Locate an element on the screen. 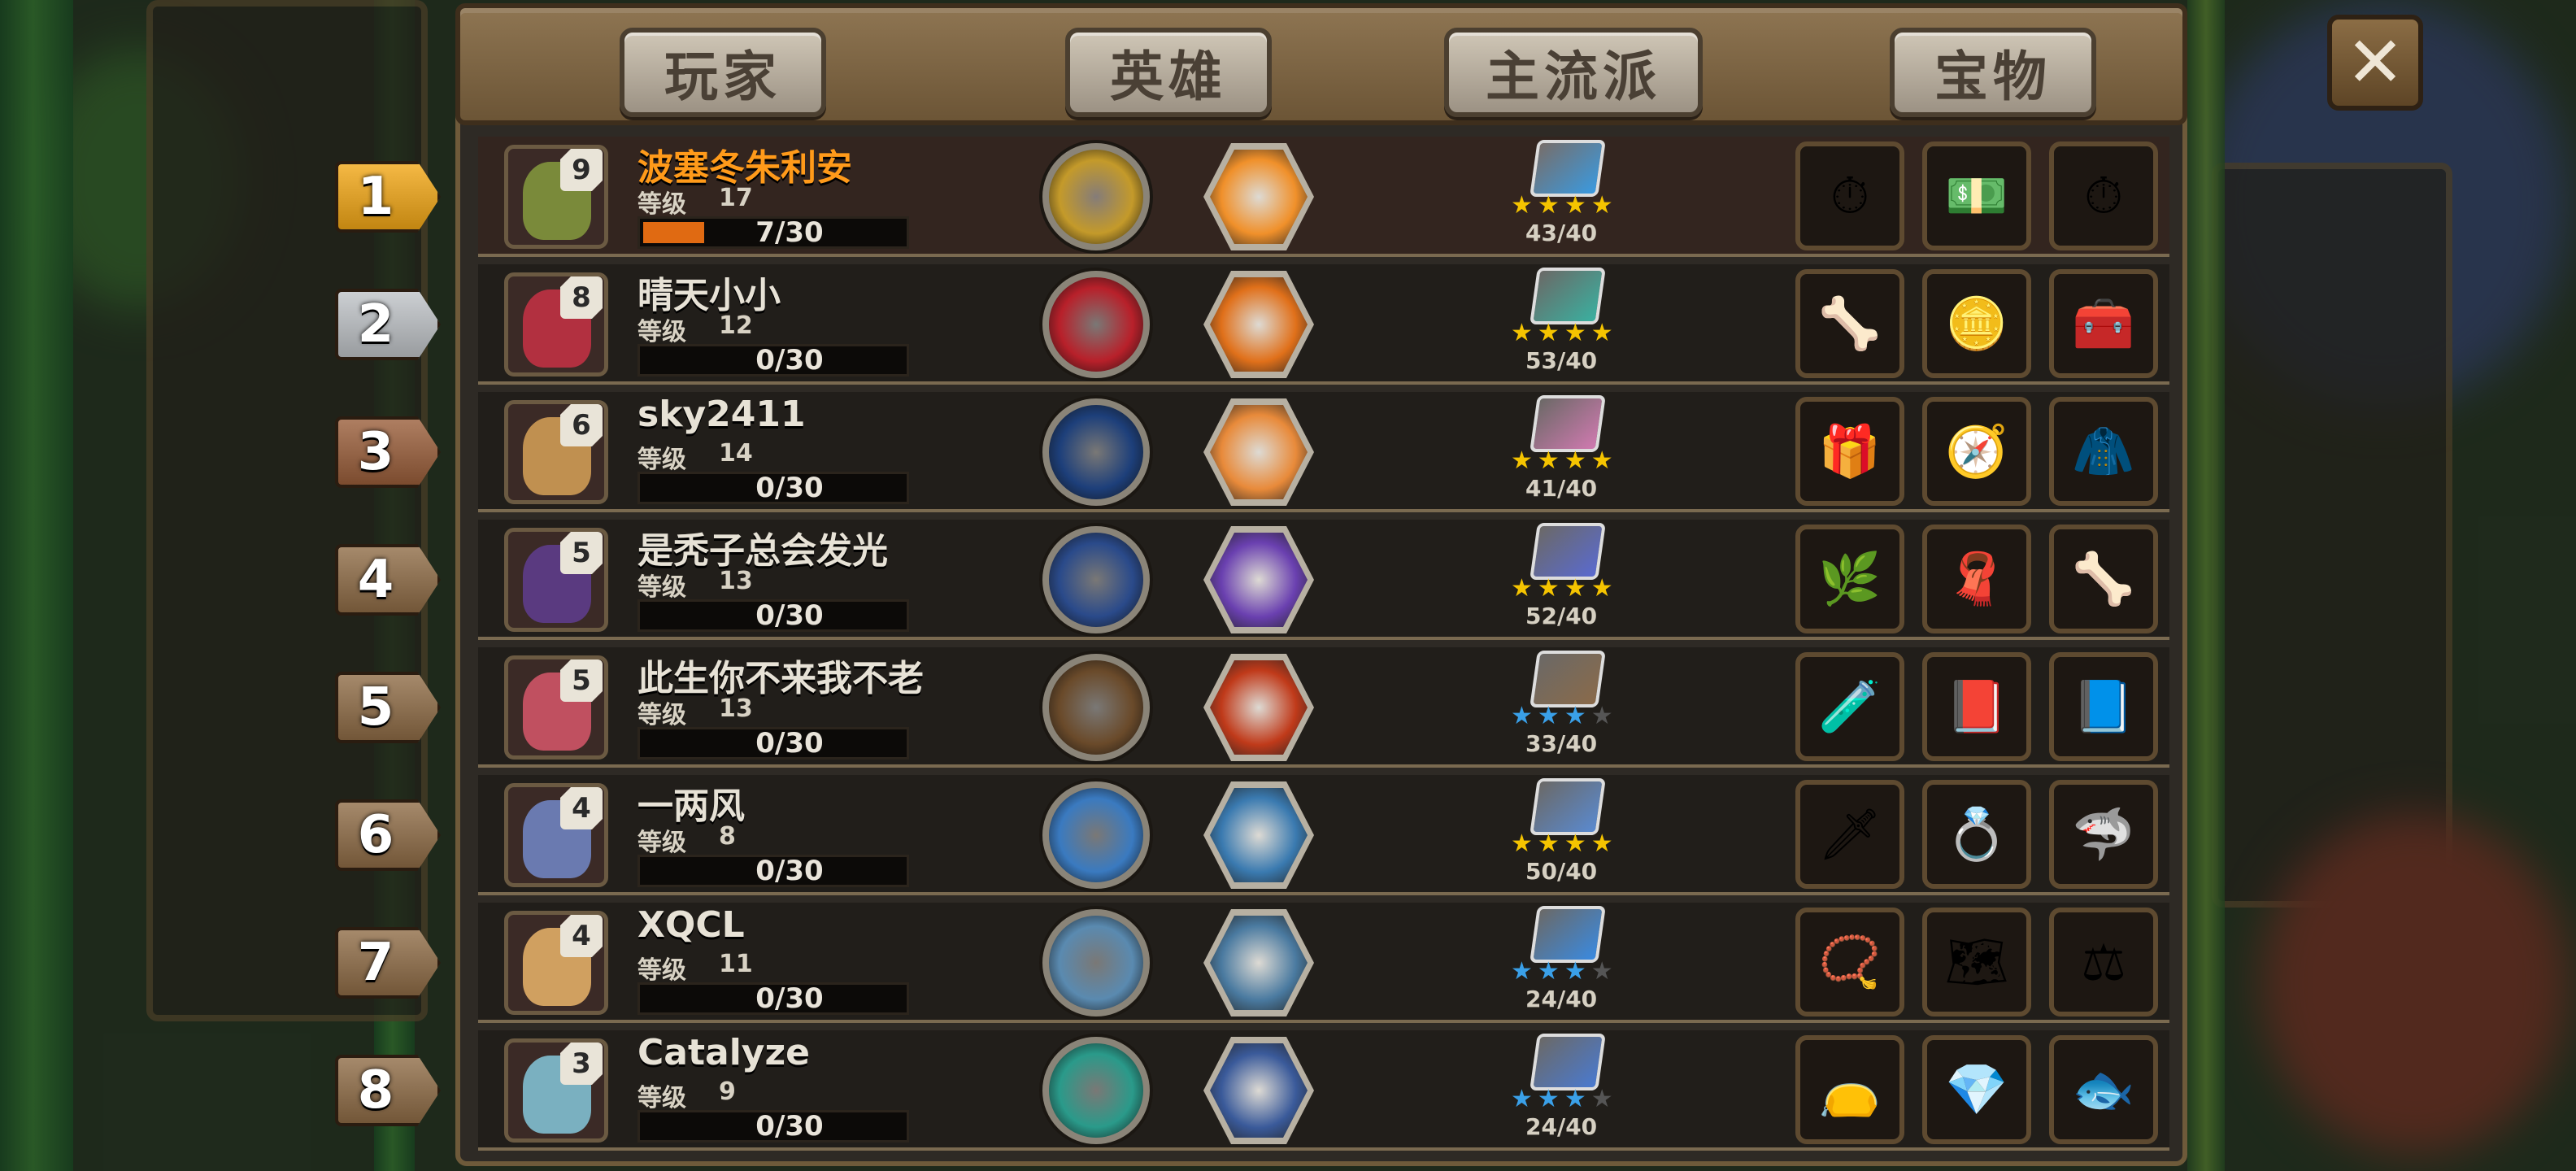 This screenshot has height=1171, width=2576. player-row: 6 sky2411 等级 14 0/30 ★ ★ ★ ★ 41/40 🎁 🧭 🧥 is located at coordinates (1324, 452).